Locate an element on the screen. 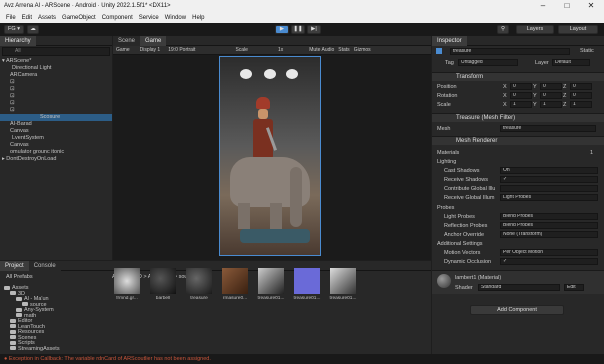 The height and width of the screenshot is (364, 604). layer-dropdown: Default is located at coordinates (571, 62).